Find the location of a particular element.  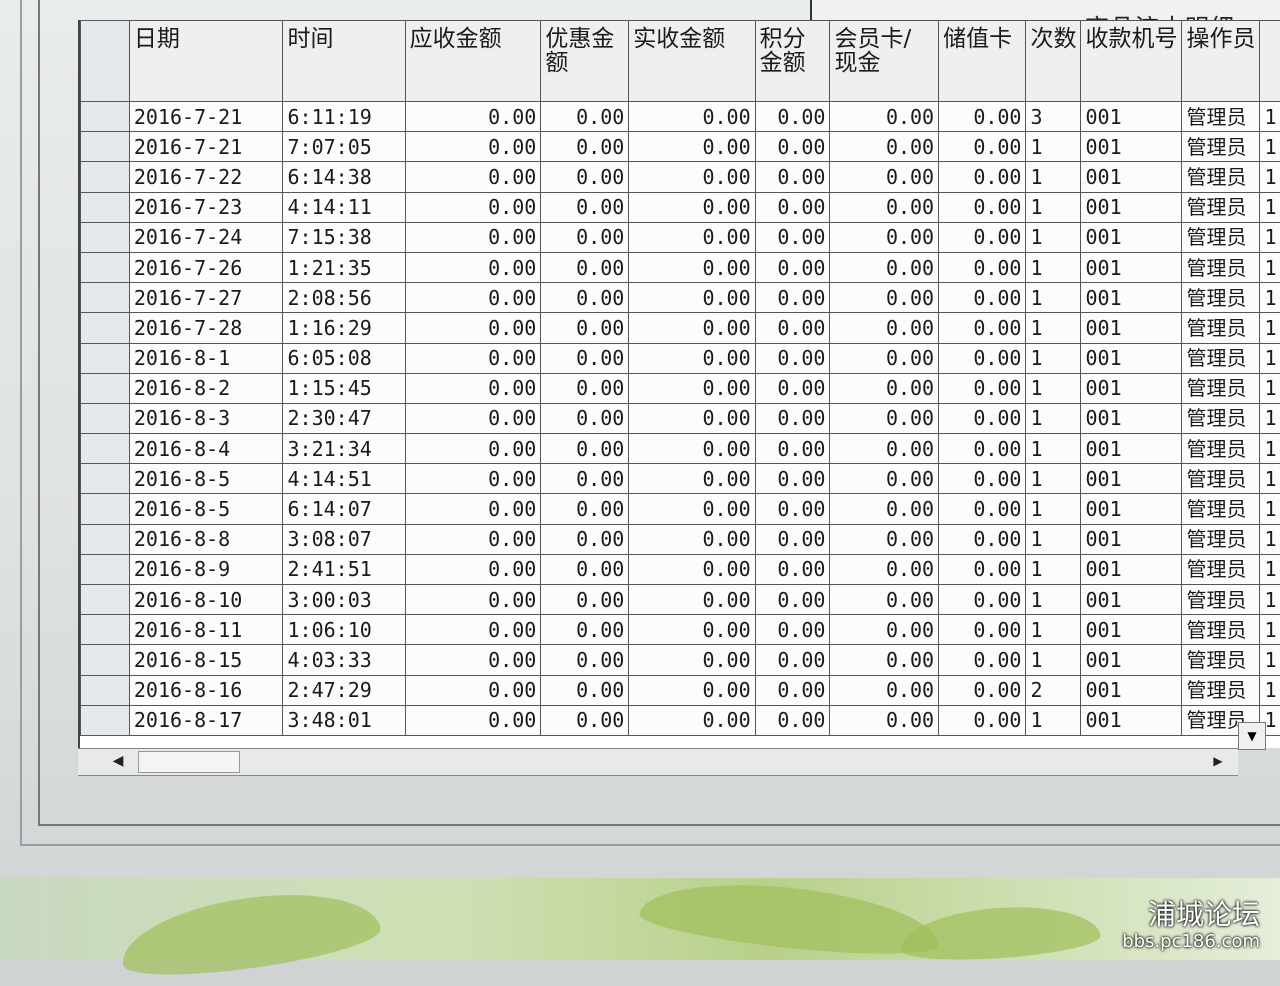

cell-time: 3:08:07 is located at coordinates (344, 539).